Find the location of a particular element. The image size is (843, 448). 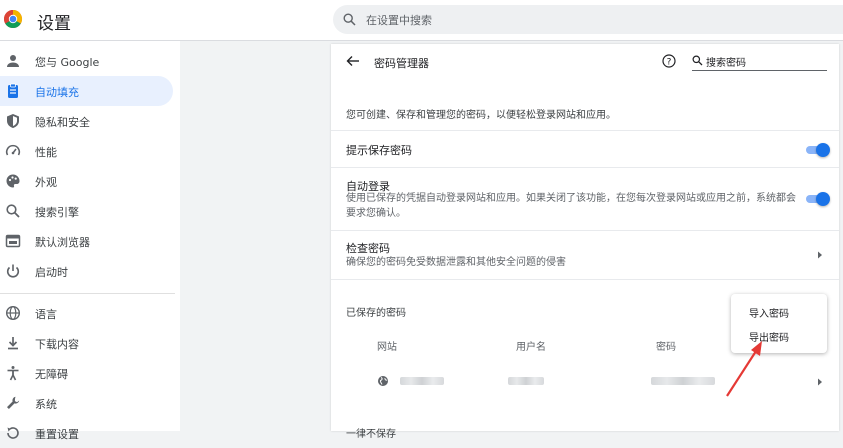

sidebar-item-default-browser: 默认浏览器 is located at coordinates (86, 241).